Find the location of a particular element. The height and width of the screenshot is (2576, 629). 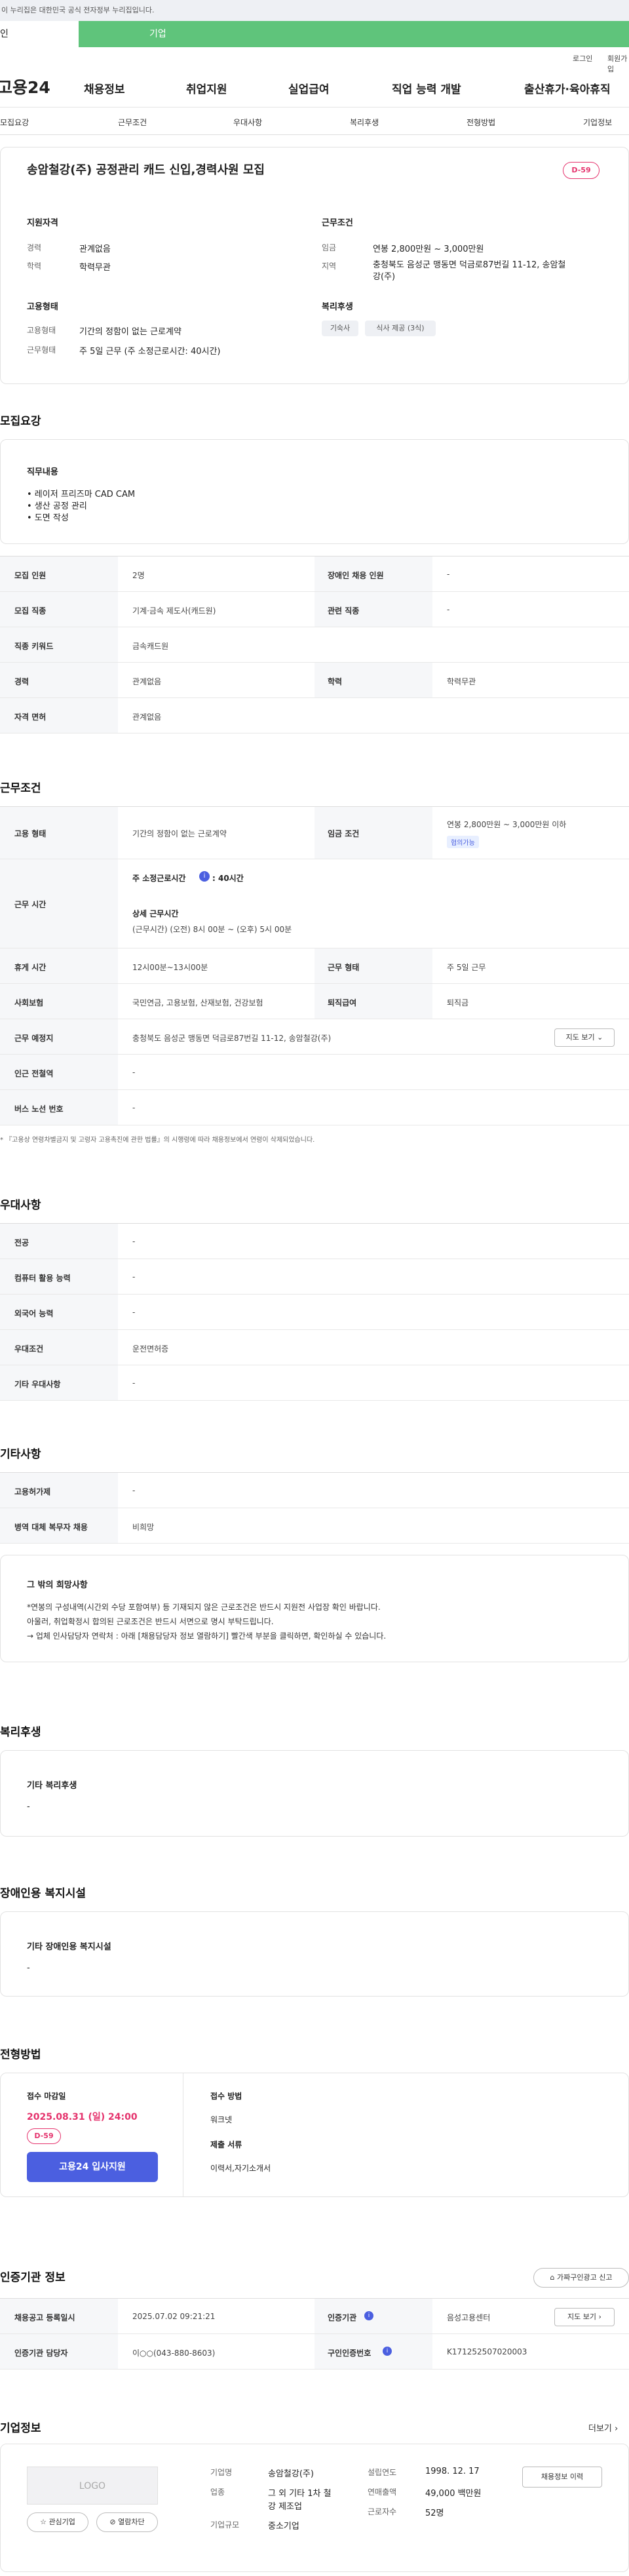

cert-section-title: 인증기관 정보 is located at coordinates (33, 2277).